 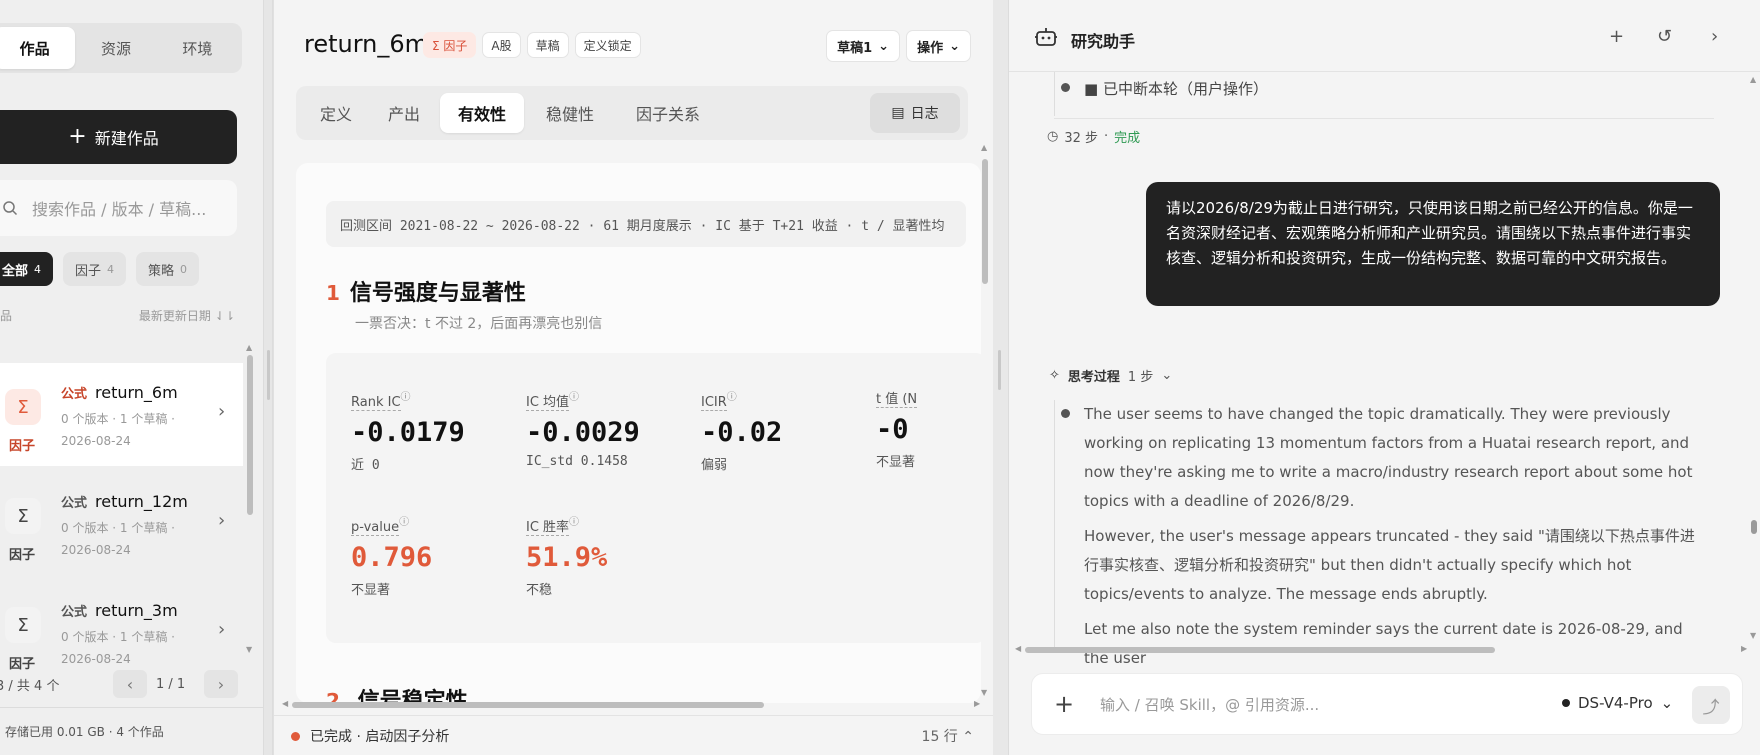 What do you see at coordinates (1054, 94) in the screenshot?
I see `timeline-line` at bounding box center [1054, 94].